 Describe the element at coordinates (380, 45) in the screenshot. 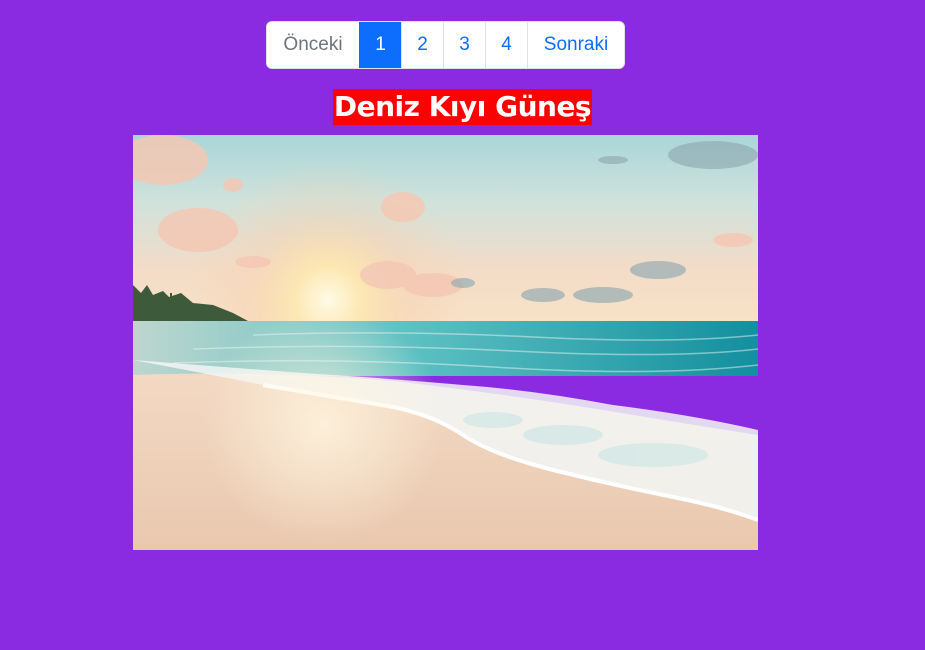

I see `page-1-button: 1` at that location.